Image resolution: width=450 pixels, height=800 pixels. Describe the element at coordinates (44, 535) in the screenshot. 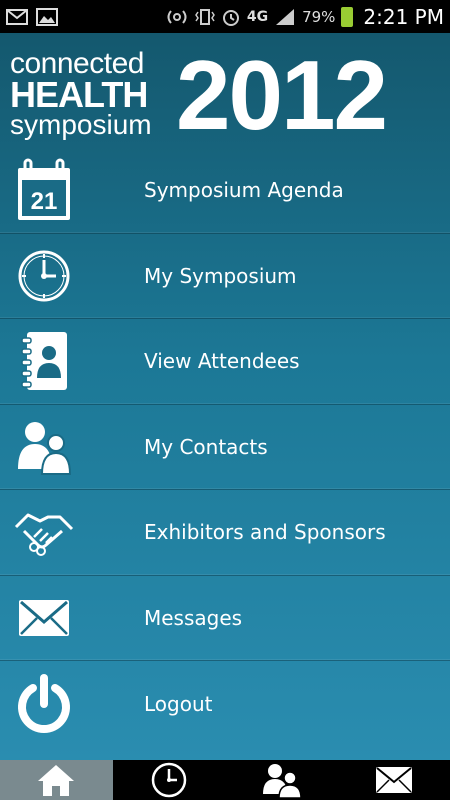

I see `handshake-icon` at that location.